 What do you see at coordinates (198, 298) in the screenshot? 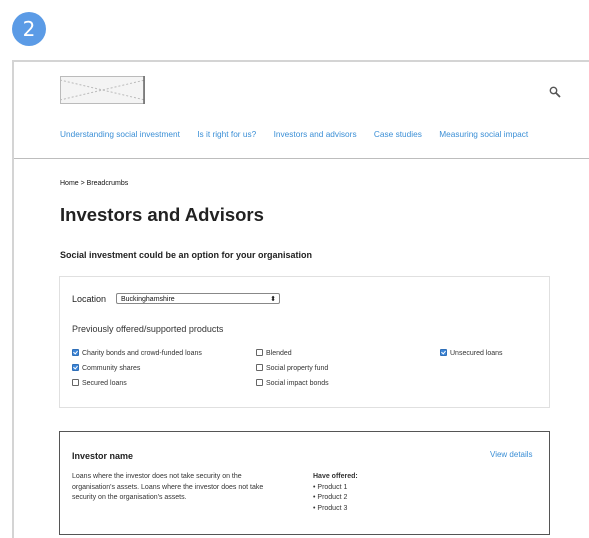
I see `location-select: Buckinghamshire ⬍` at bounding box center [198, 298].